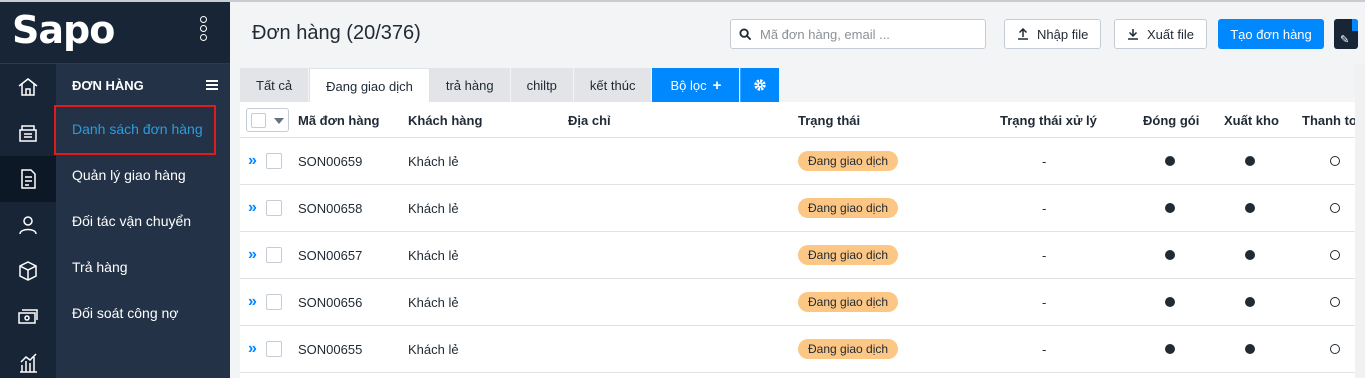 The width and height of the screenshot is (1365, 378). I want to click on submenu-item-delivery: Quản lý giao hàng, so click(143, 175).